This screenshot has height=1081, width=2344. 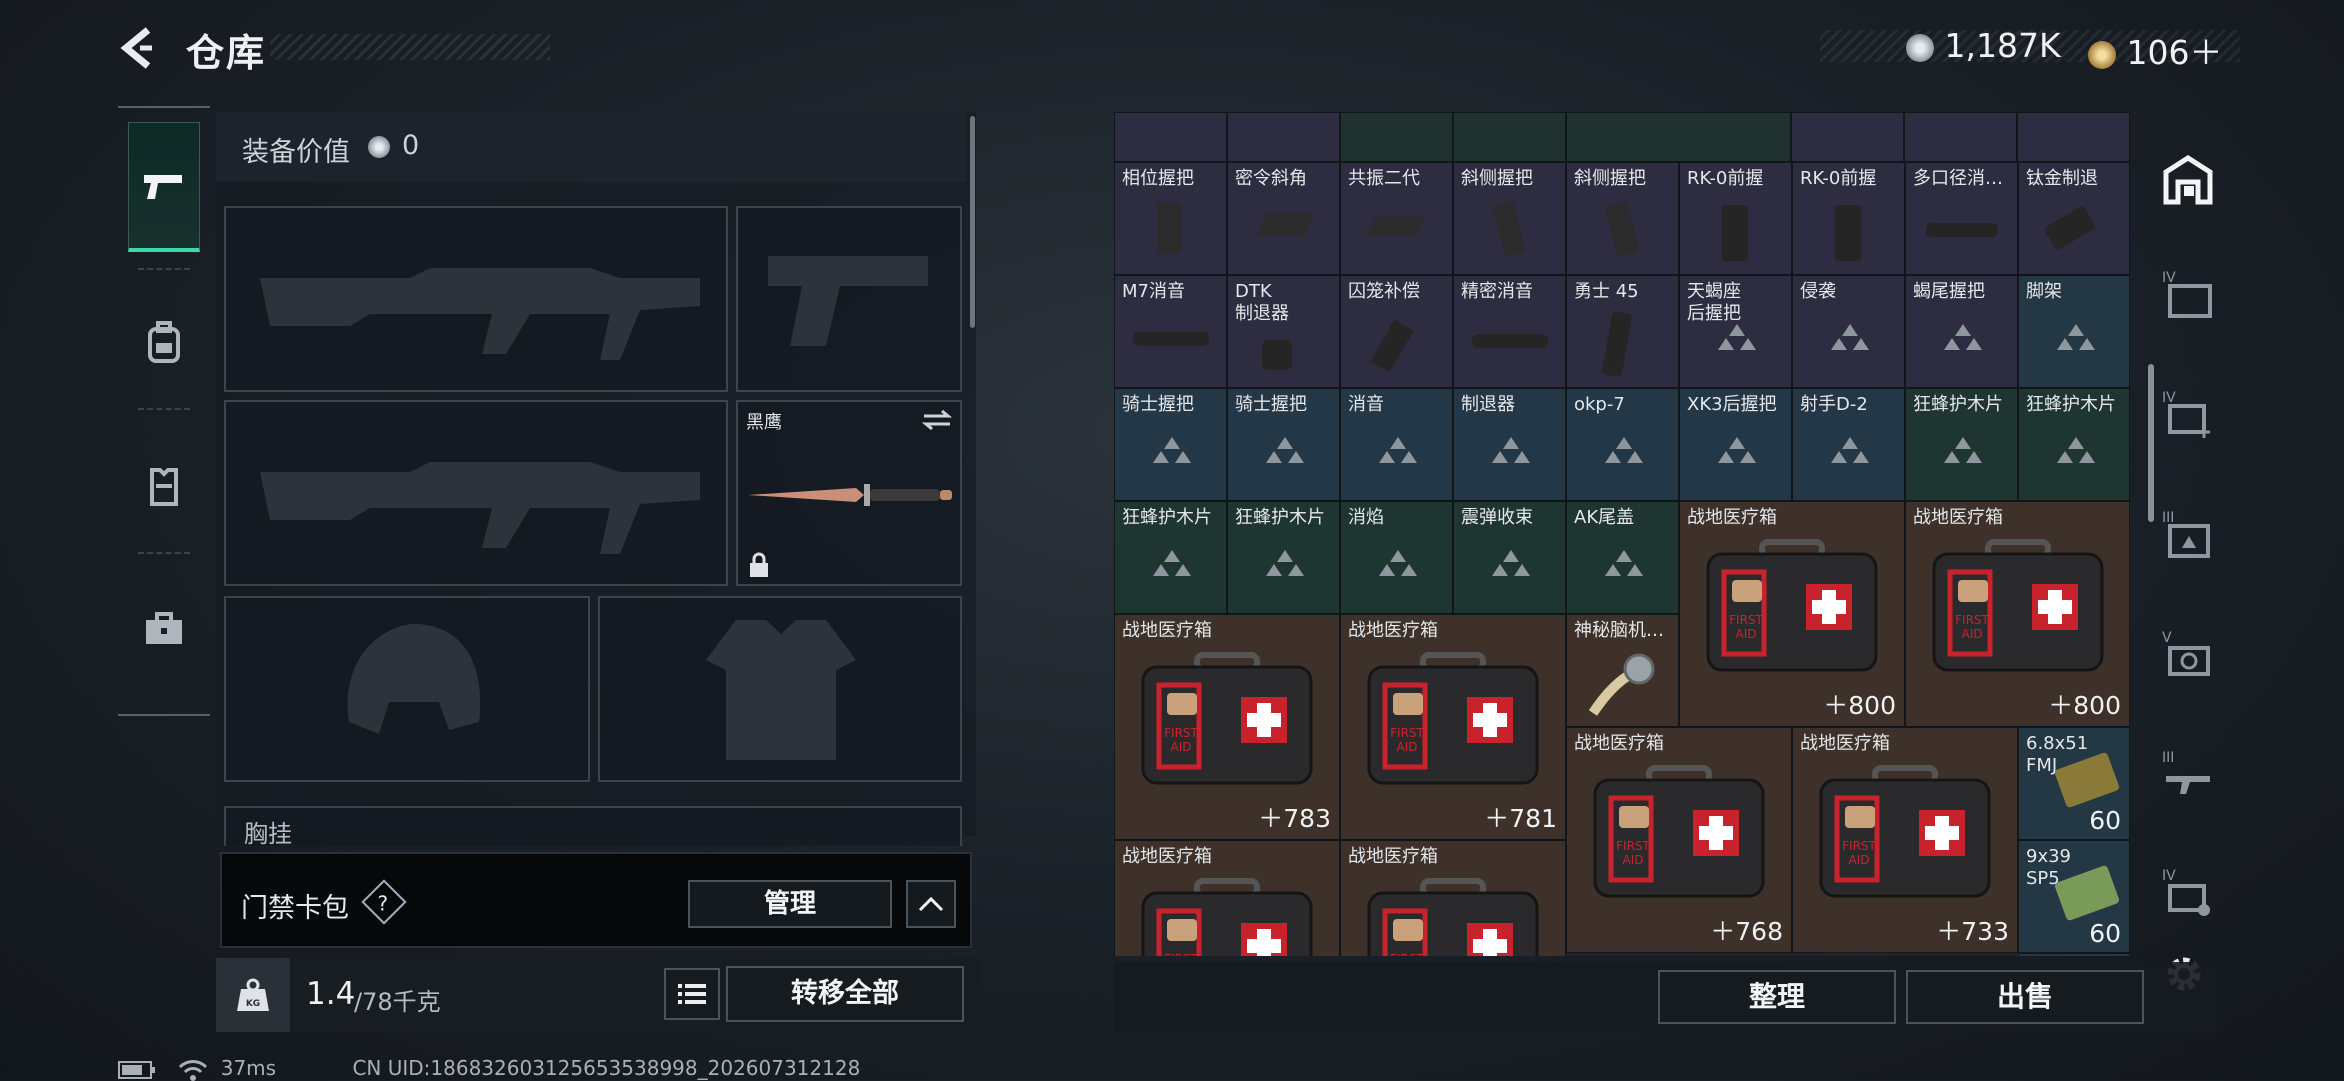 I want to click on svg-text: AID, so click(x=1181, y=747).